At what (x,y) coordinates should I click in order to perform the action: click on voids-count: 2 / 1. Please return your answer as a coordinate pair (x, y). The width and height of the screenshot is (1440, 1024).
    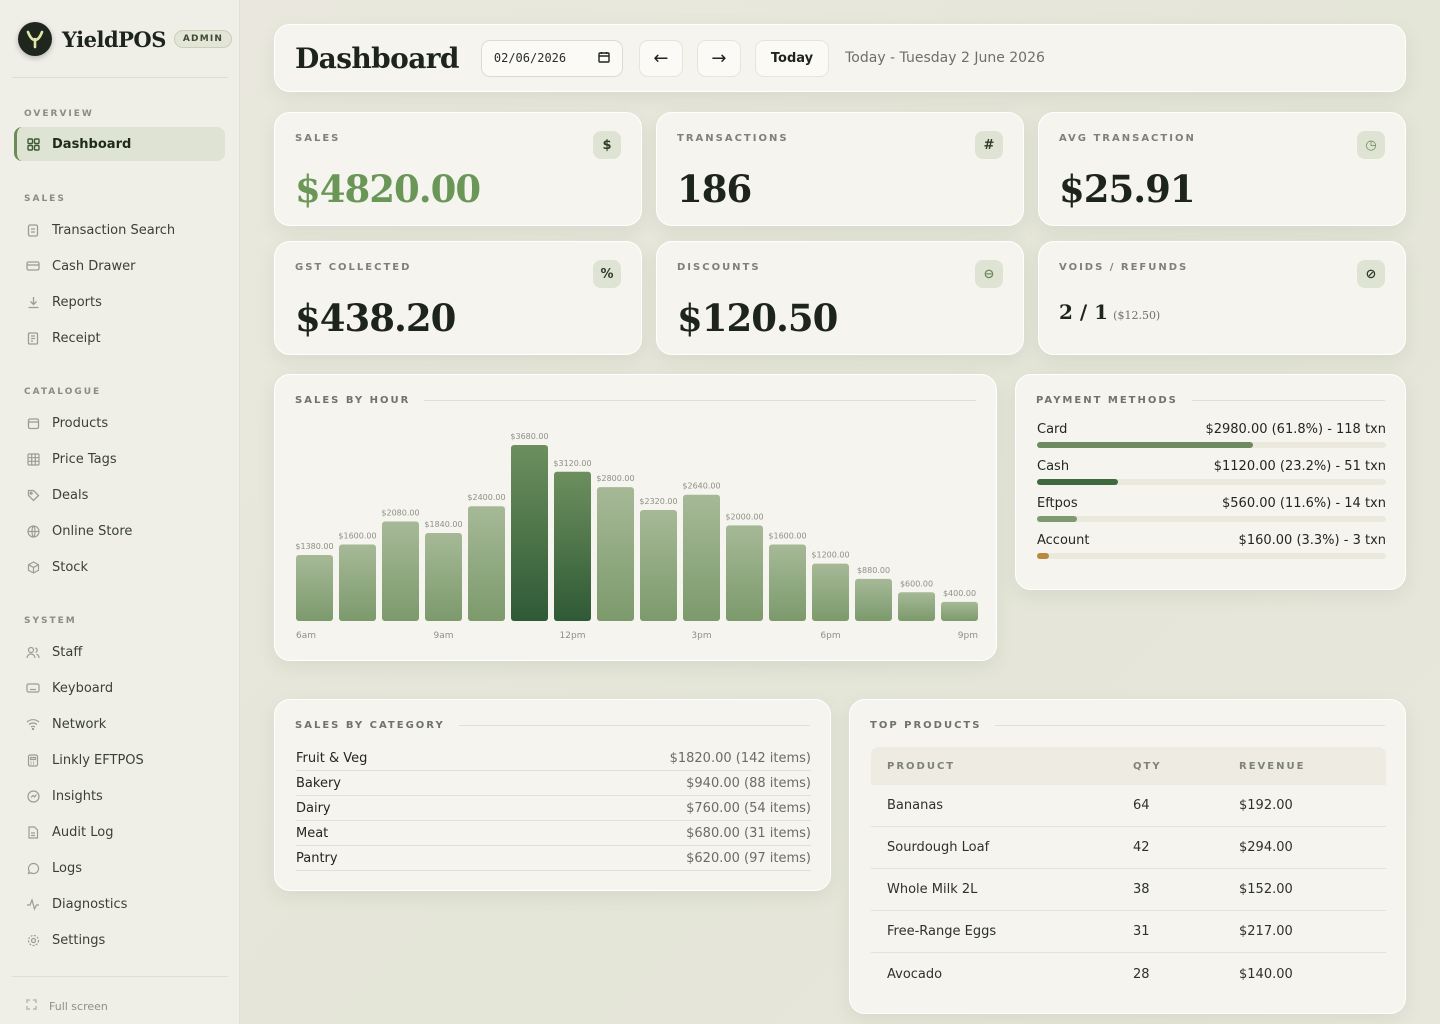
    Looking at the image, I should click on (1084, 312).